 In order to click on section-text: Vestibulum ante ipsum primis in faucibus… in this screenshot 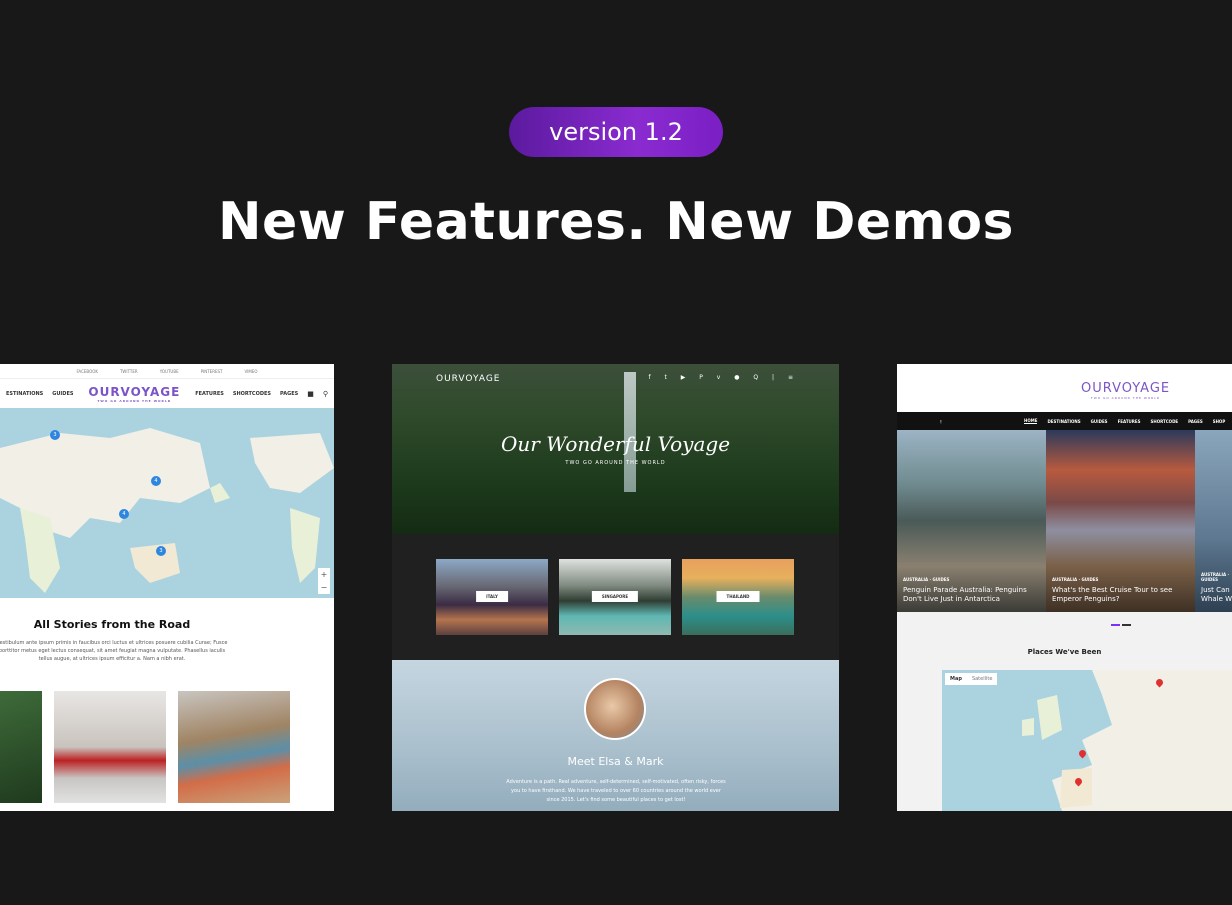, I will do `click(114, 651)`.